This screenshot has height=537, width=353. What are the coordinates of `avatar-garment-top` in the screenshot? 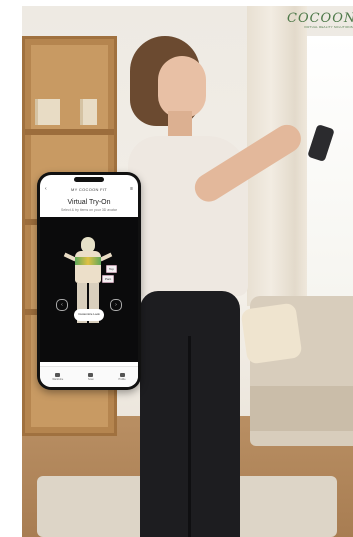 It's located at (88, 261).